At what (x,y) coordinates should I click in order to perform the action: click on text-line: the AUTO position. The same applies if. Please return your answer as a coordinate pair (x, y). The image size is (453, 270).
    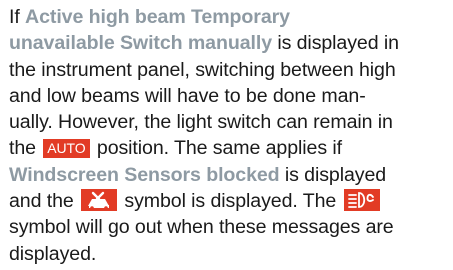
    Looking at the image, I should click on (231, 148).